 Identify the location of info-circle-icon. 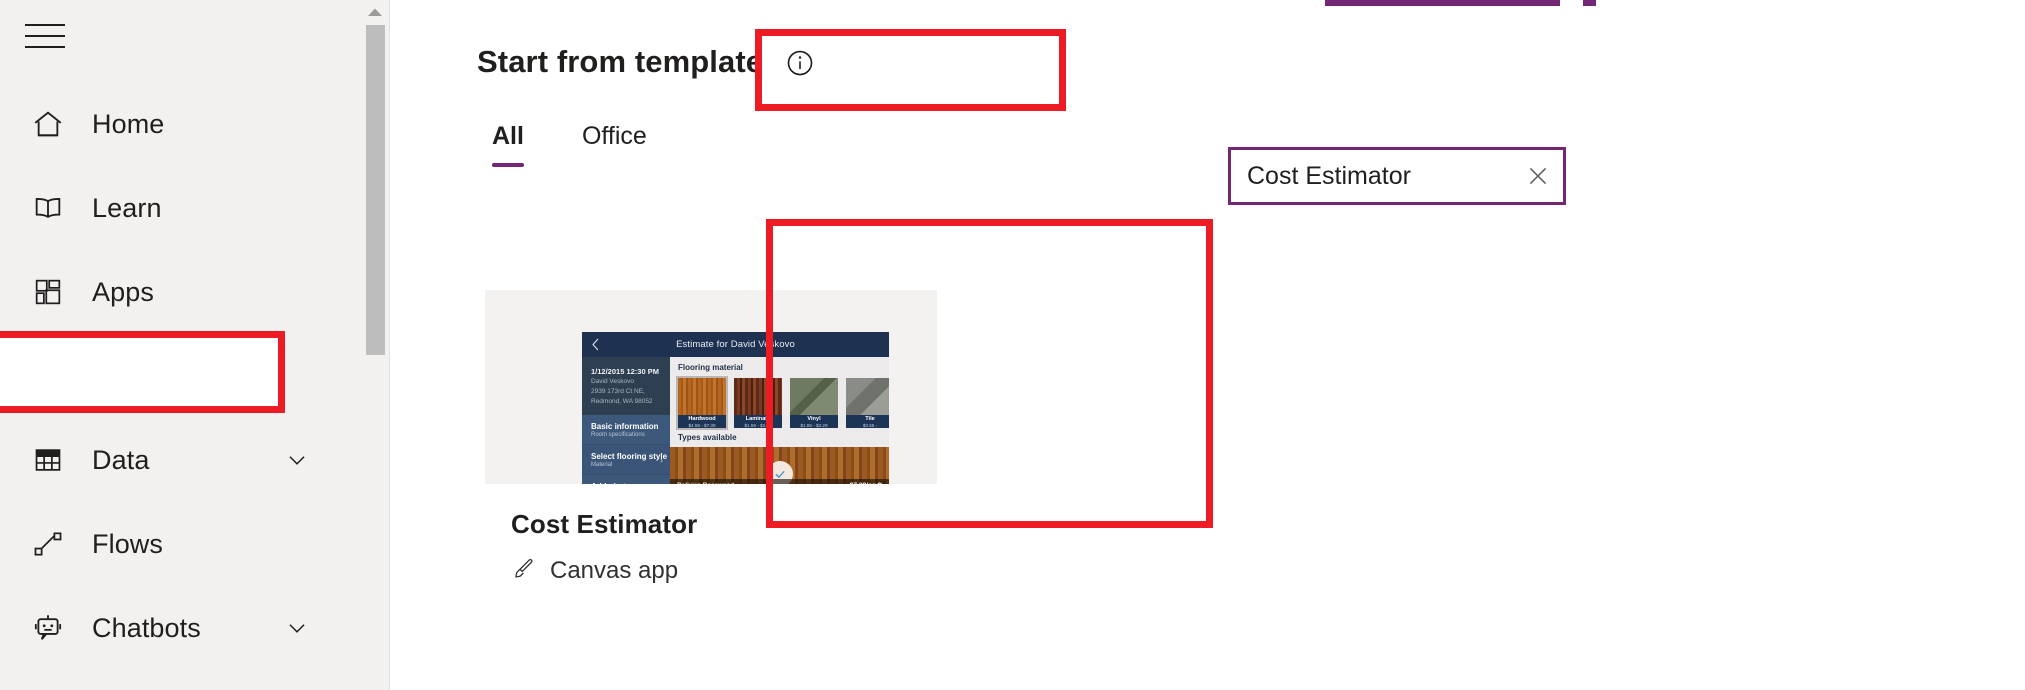
(800, 63).